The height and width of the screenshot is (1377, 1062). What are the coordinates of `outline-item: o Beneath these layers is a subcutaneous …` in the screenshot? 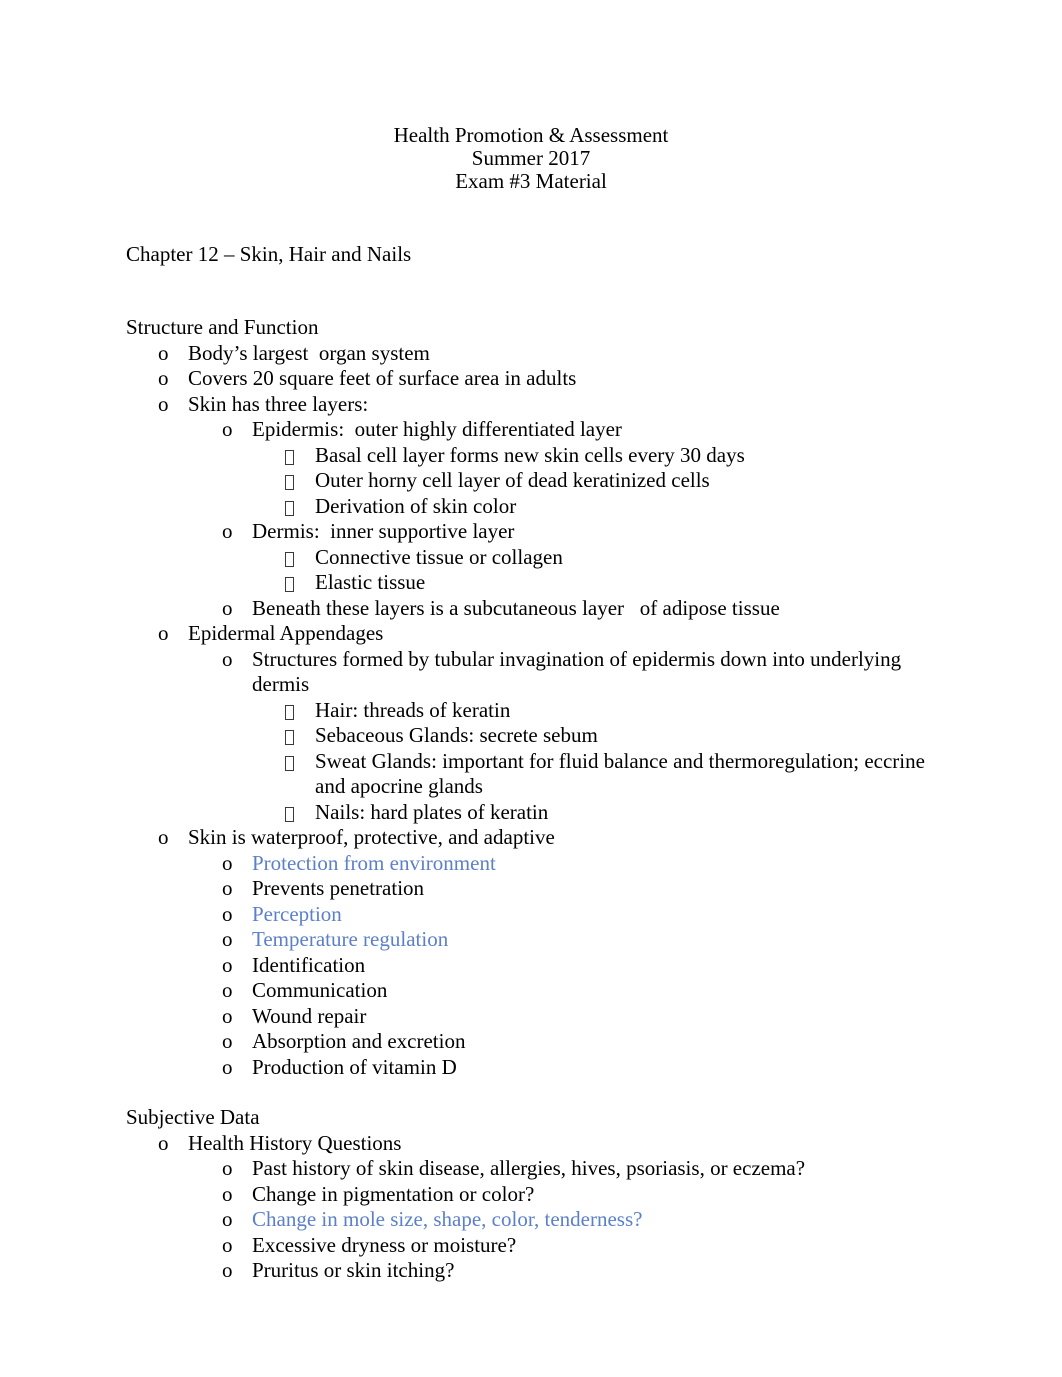 It's located at (526, 609).